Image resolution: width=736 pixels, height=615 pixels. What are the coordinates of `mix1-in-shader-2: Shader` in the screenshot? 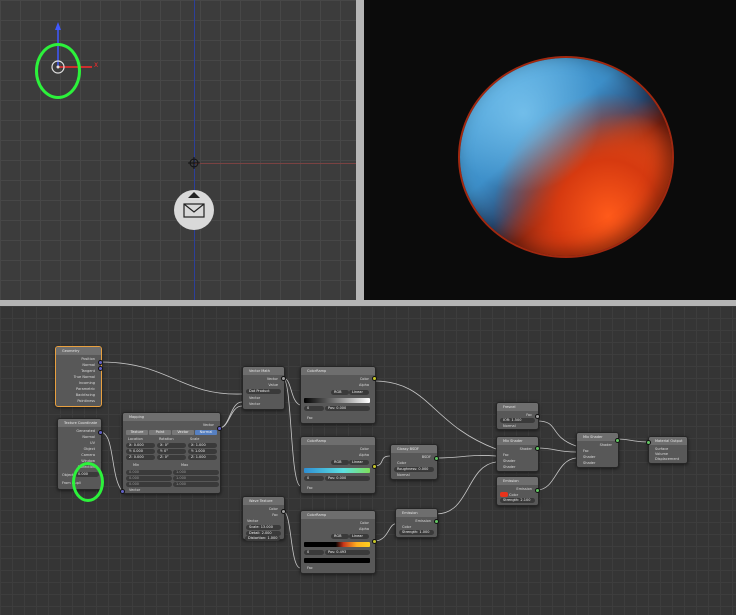 It's located at (509, 467).